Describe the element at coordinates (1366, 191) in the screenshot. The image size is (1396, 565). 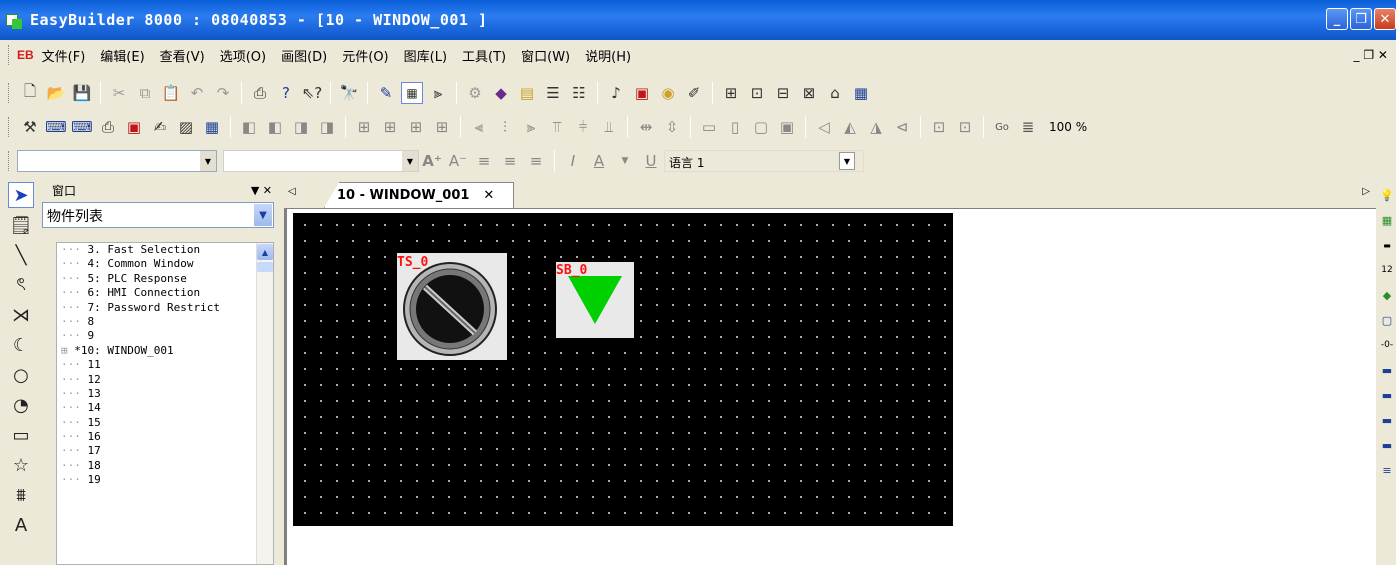
I see `tab-scroll-right-icon: ▷` at that location.